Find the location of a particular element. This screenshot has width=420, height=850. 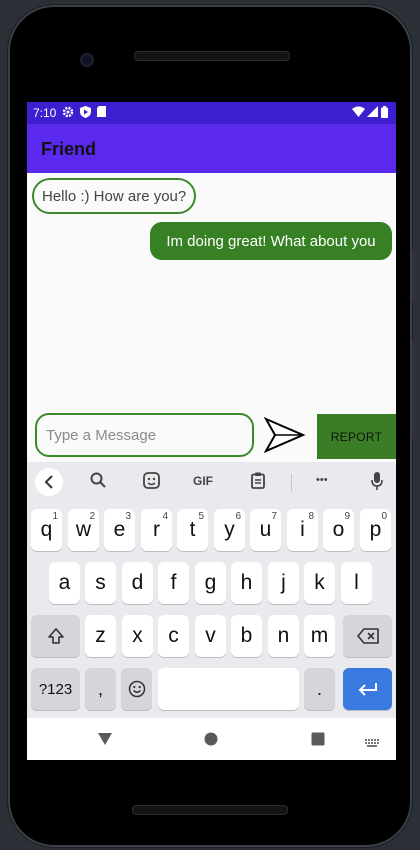

key-t: t5 is located at coordinates (192, 530).